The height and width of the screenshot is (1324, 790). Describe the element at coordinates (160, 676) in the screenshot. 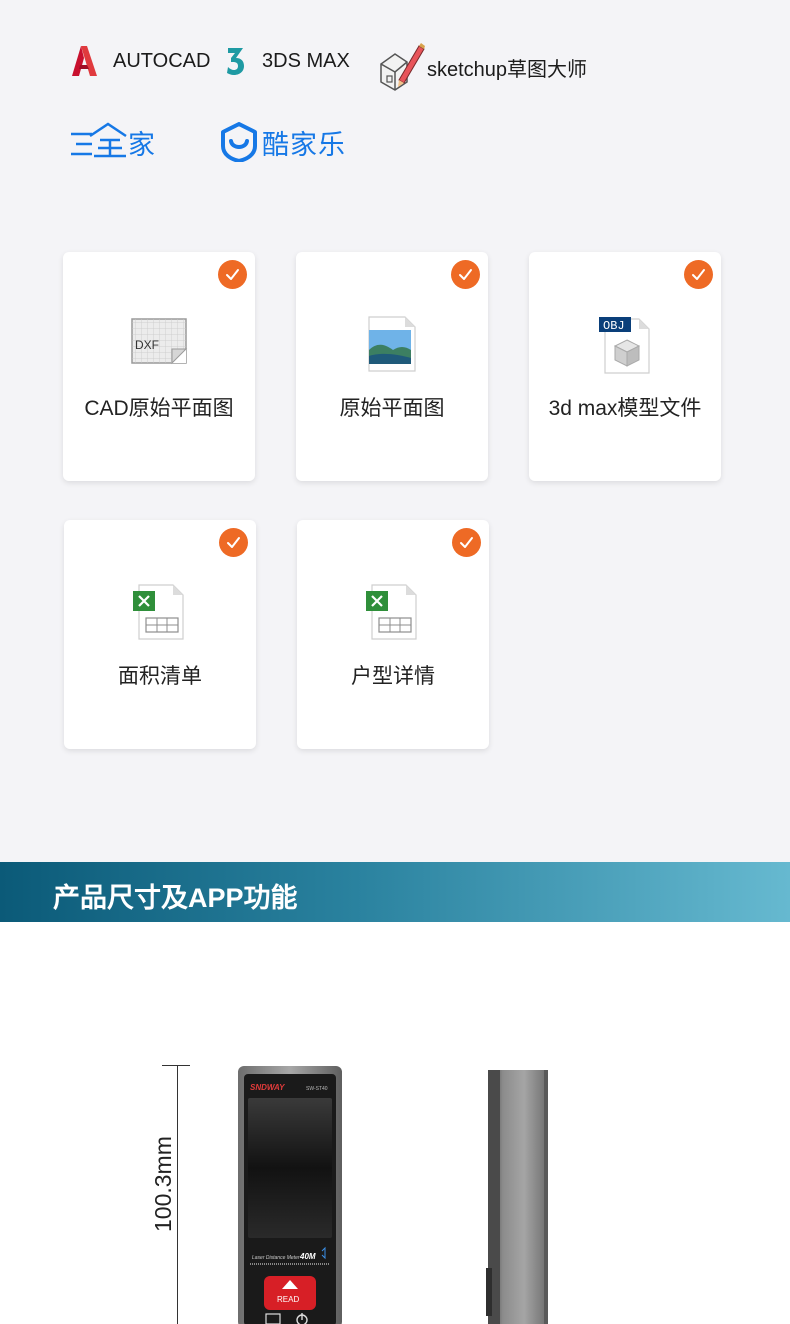

I see `export-card-label: 面积清单` at that location.